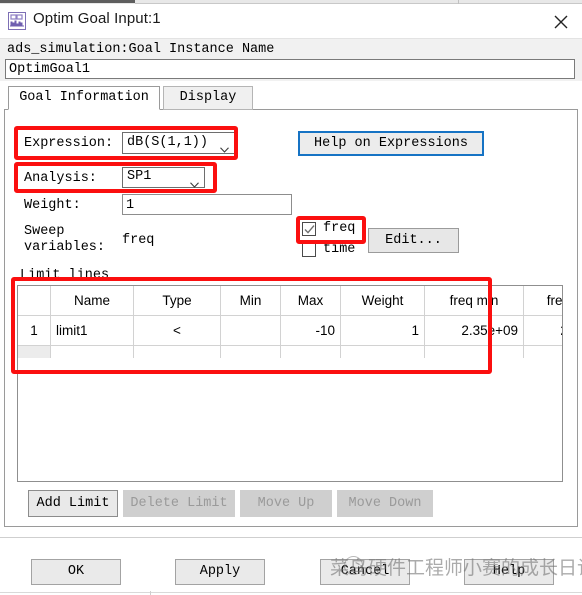 This screenshot has width=582, height=595. Describe the element at coordinates (138, 240) in the screenshot. I see `sweep-variables-value: freq` at that location.